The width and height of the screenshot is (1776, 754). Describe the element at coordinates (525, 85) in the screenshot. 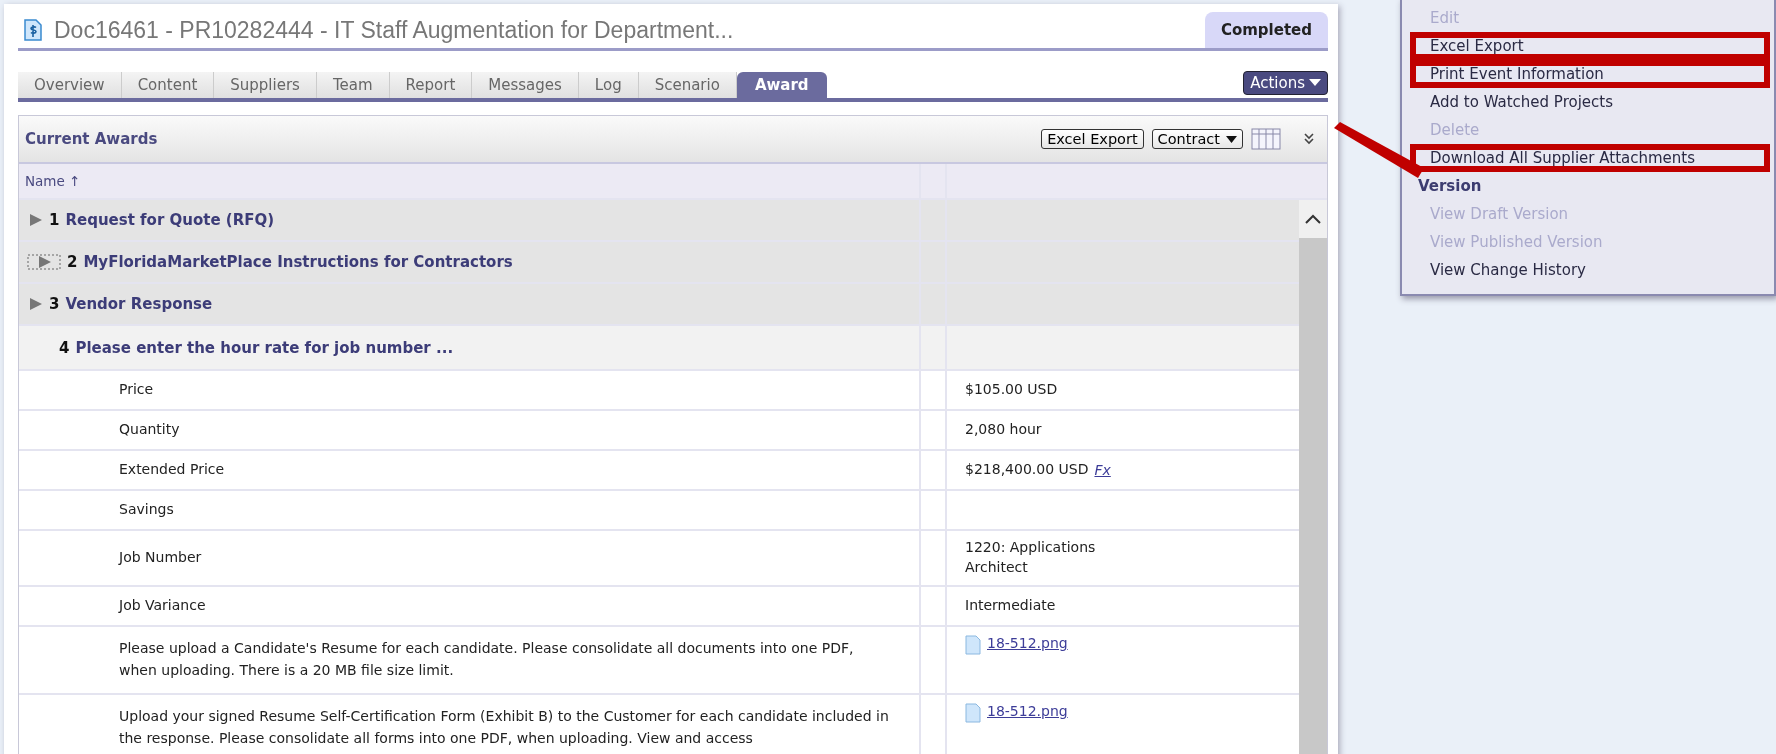

I see `tab: Messages` at that location.